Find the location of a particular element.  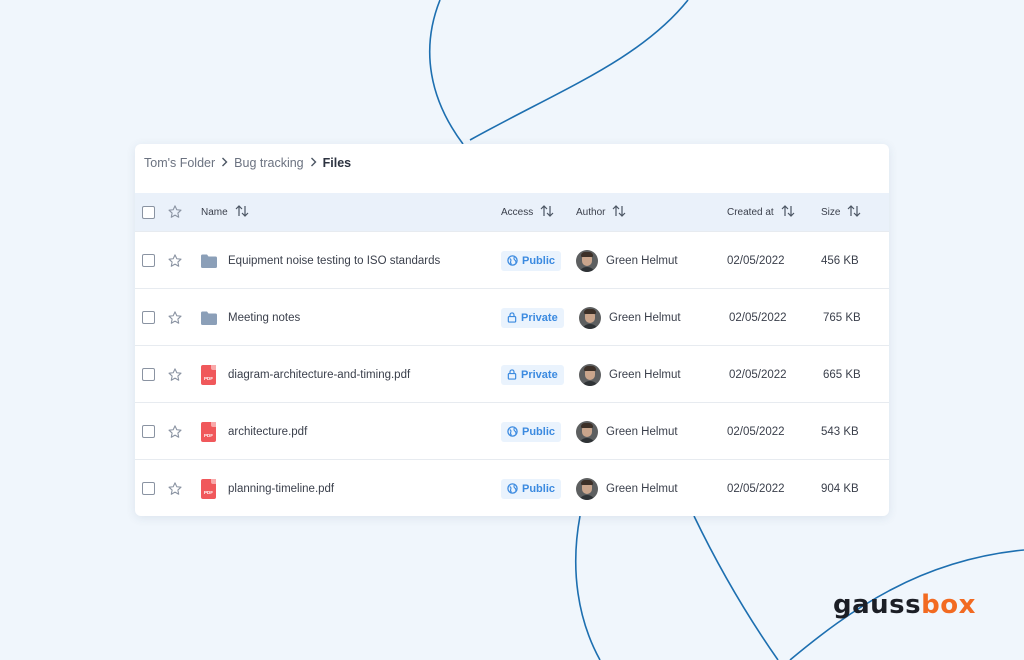

column-created-label: Created at is located at coordinates (750, 212).